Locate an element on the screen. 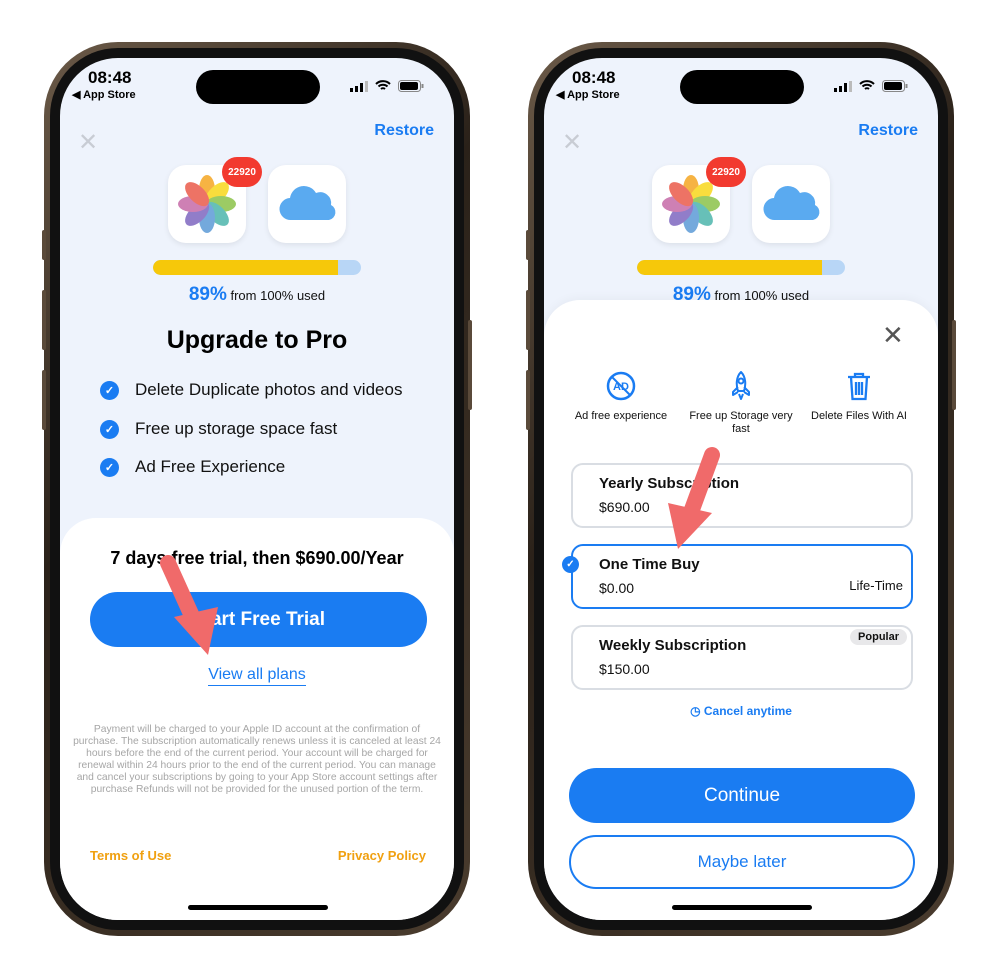 This screenshot has width=1000, height=977. cancel-anytime-note: ◷ Cancel anytime is located at coordinates (741, 711).